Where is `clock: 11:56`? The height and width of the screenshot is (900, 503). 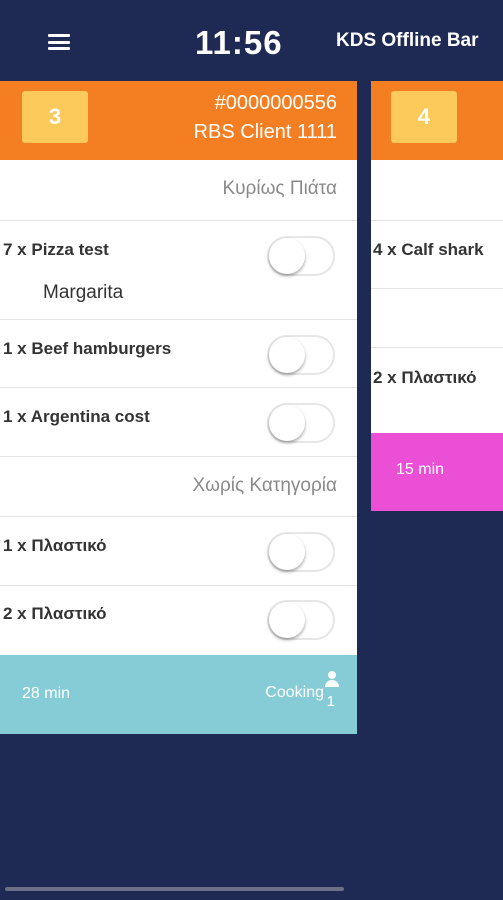 clock: 11:56 is located at coordinates (239, 42).